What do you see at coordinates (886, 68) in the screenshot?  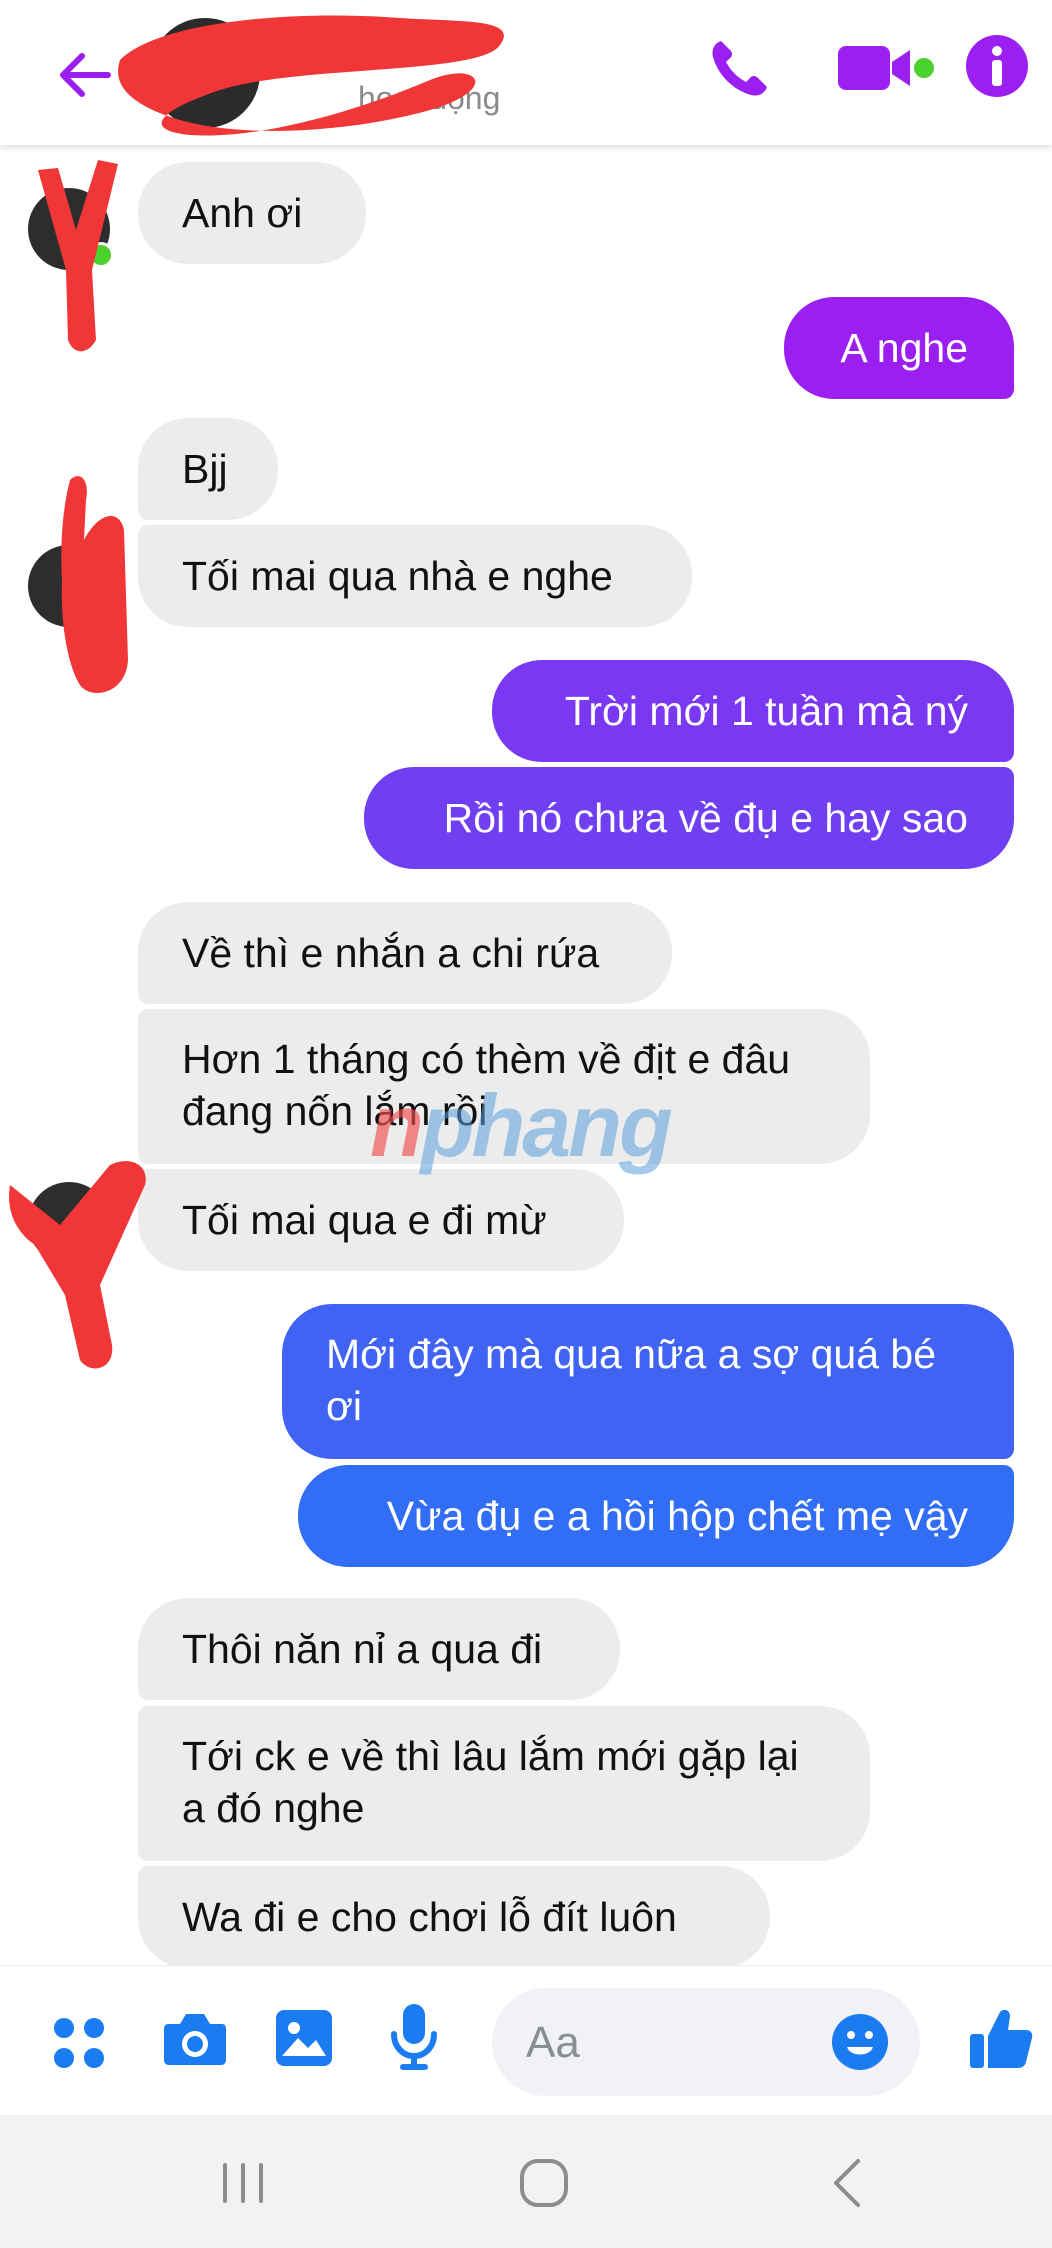 I see `video-camera-icon` at bounding box center [886, 68].